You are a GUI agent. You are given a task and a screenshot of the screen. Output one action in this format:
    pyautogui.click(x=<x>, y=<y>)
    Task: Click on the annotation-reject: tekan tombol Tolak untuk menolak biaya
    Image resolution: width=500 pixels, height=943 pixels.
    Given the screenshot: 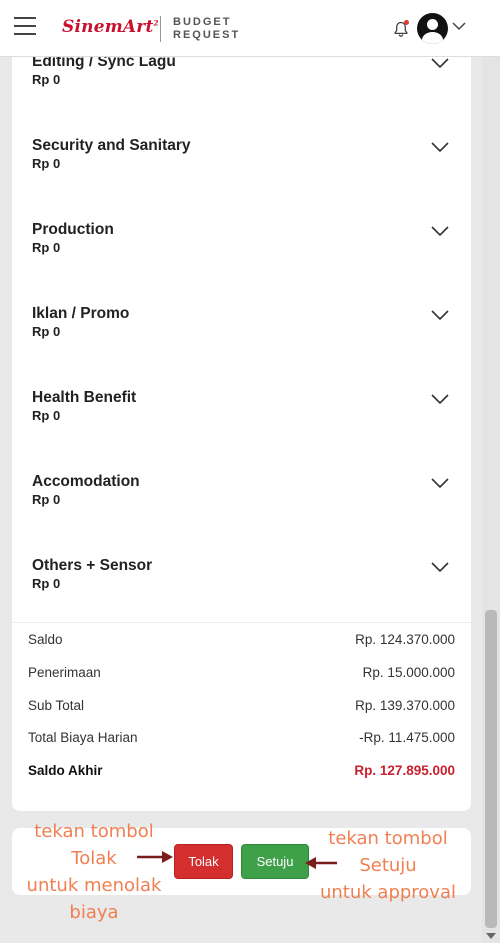 What is the action you would take?
    pyautogui.click(x=94, y=872)
    